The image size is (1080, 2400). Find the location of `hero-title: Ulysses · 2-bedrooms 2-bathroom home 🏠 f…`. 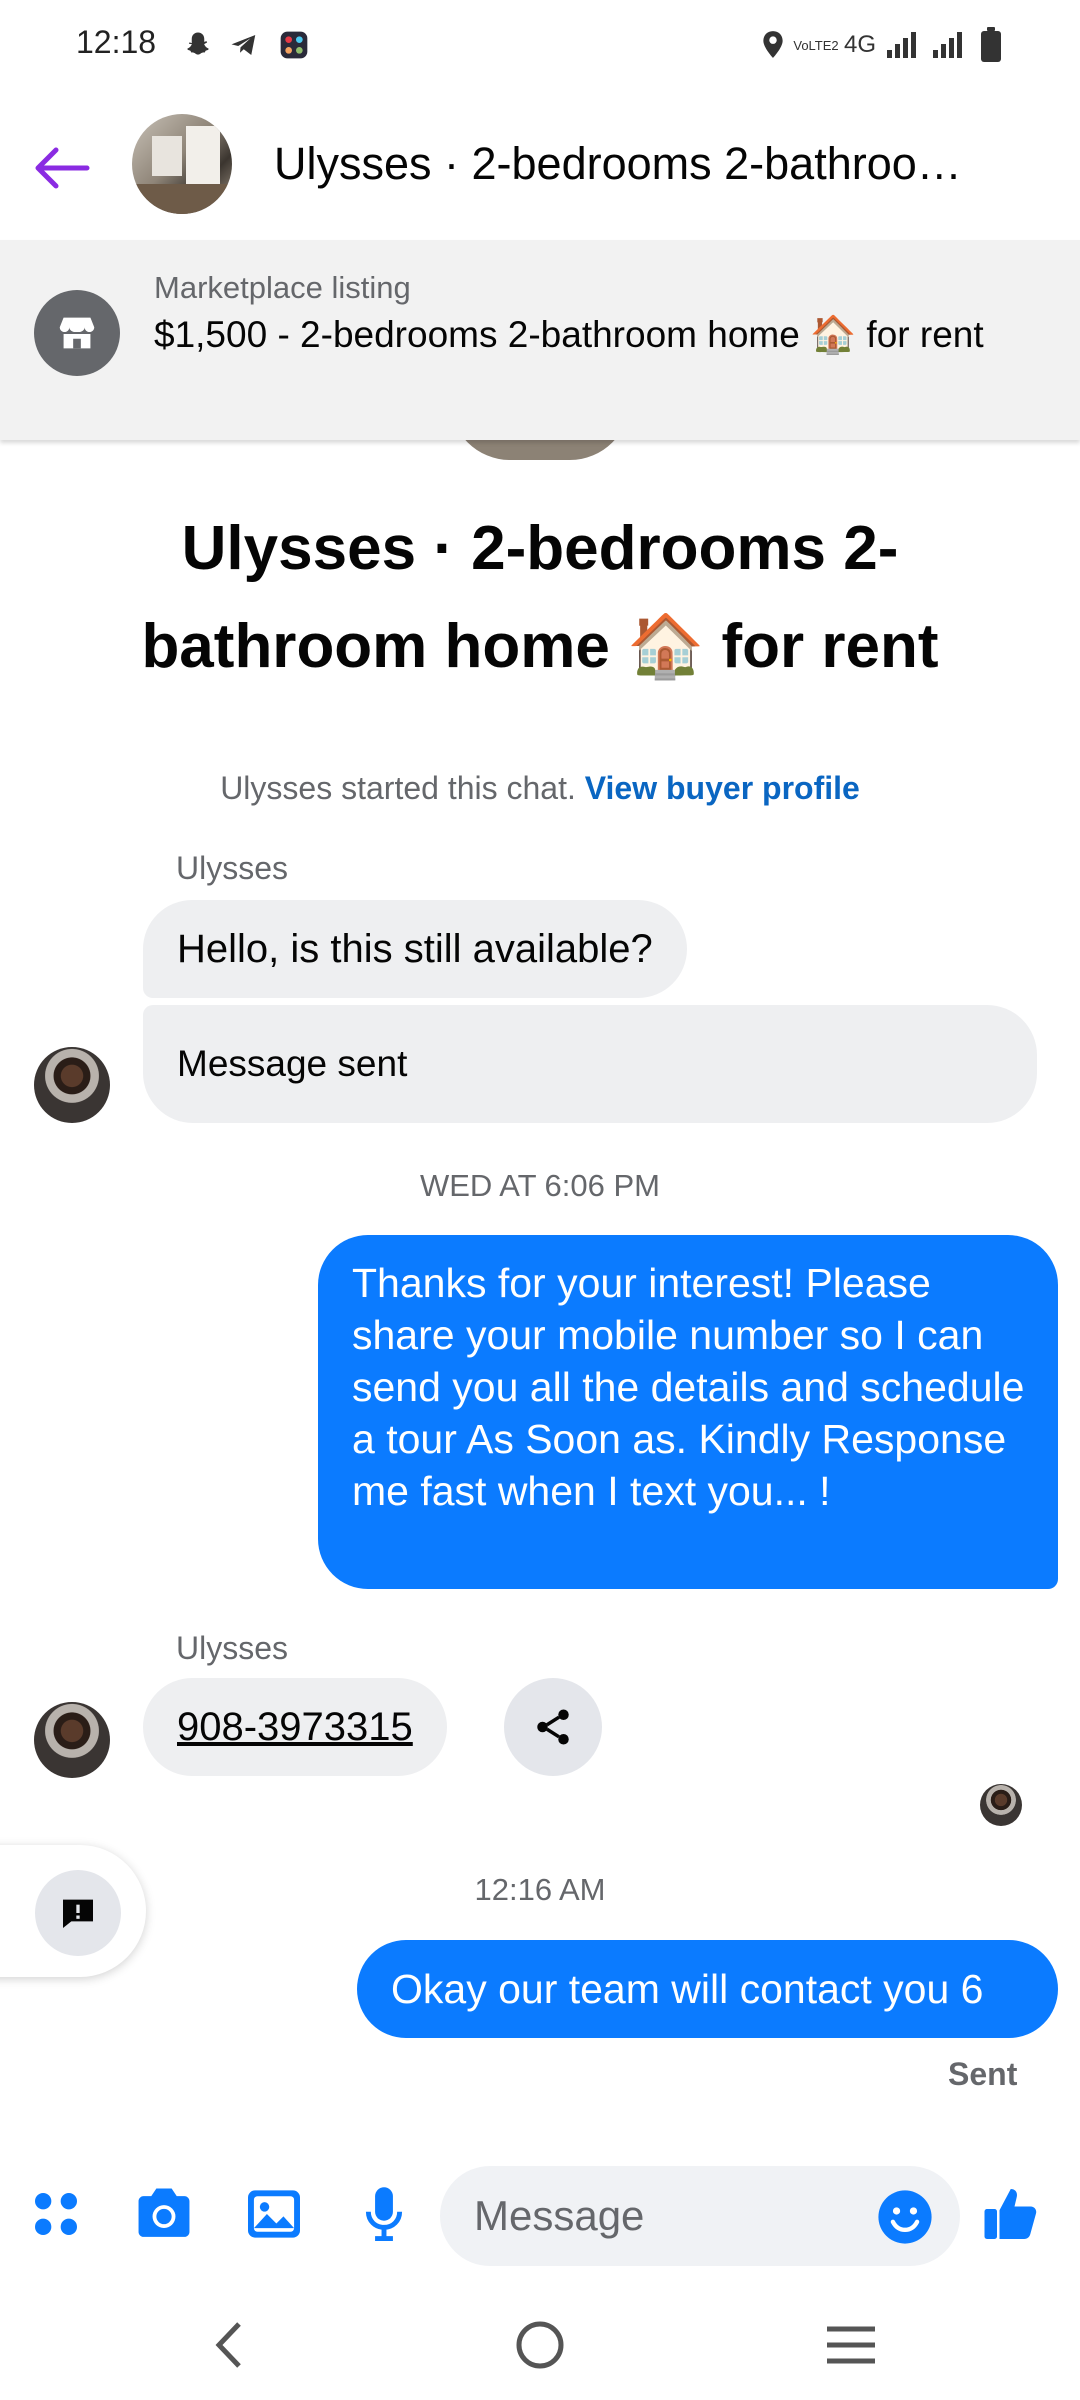

hero-title: Ulysses · 2-bedrooms 2-bathroom home 🏠 f… is located at coordinates (540, 597).